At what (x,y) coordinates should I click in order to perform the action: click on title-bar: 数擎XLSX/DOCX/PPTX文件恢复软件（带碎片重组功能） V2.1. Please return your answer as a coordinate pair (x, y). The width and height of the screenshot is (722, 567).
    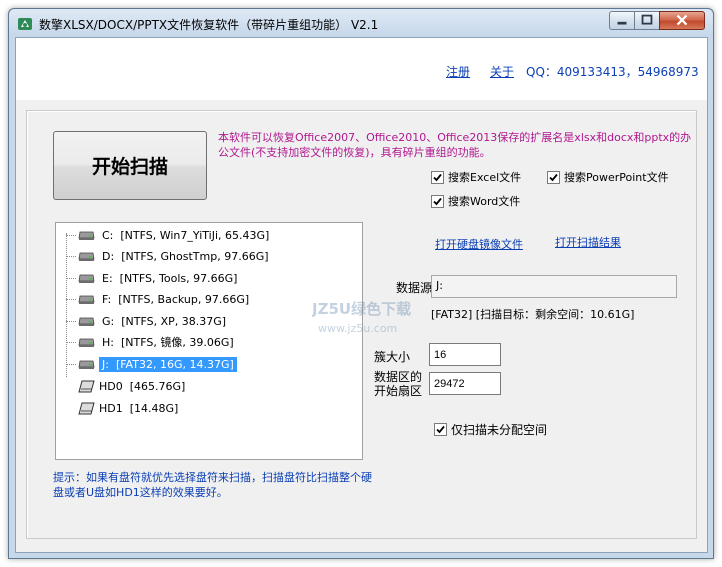
    Looking at the image, I should click on (361, 23).